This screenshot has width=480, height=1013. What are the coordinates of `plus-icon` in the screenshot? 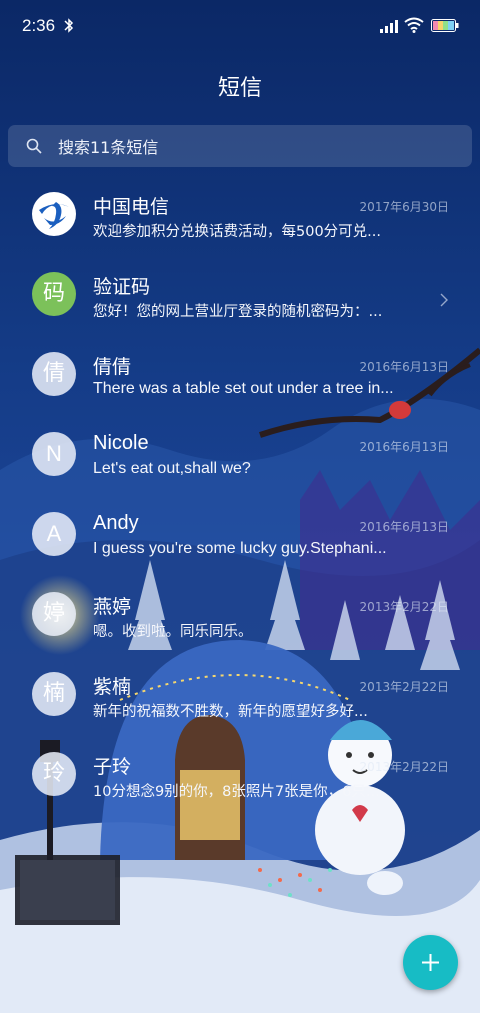 It's located at (430, 962).